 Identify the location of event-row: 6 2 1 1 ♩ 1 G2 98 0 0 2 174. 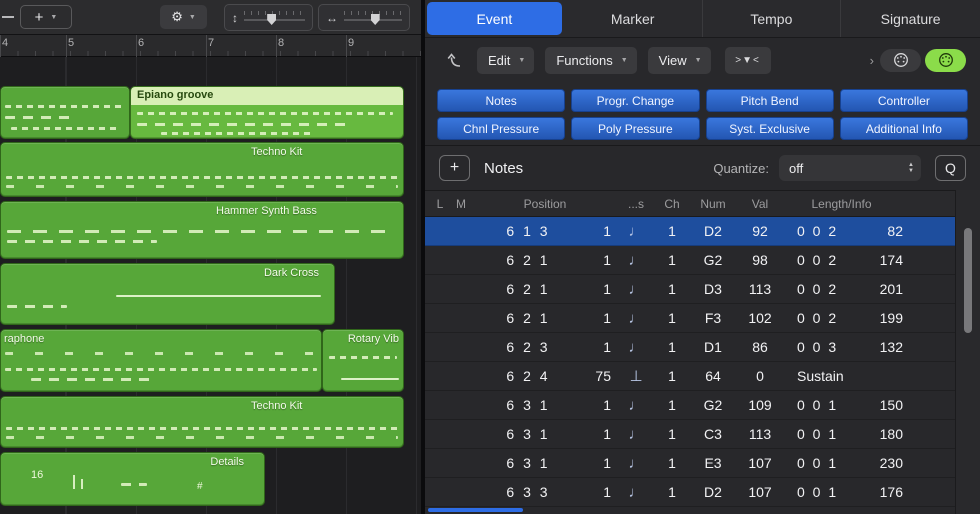
(690, 260).